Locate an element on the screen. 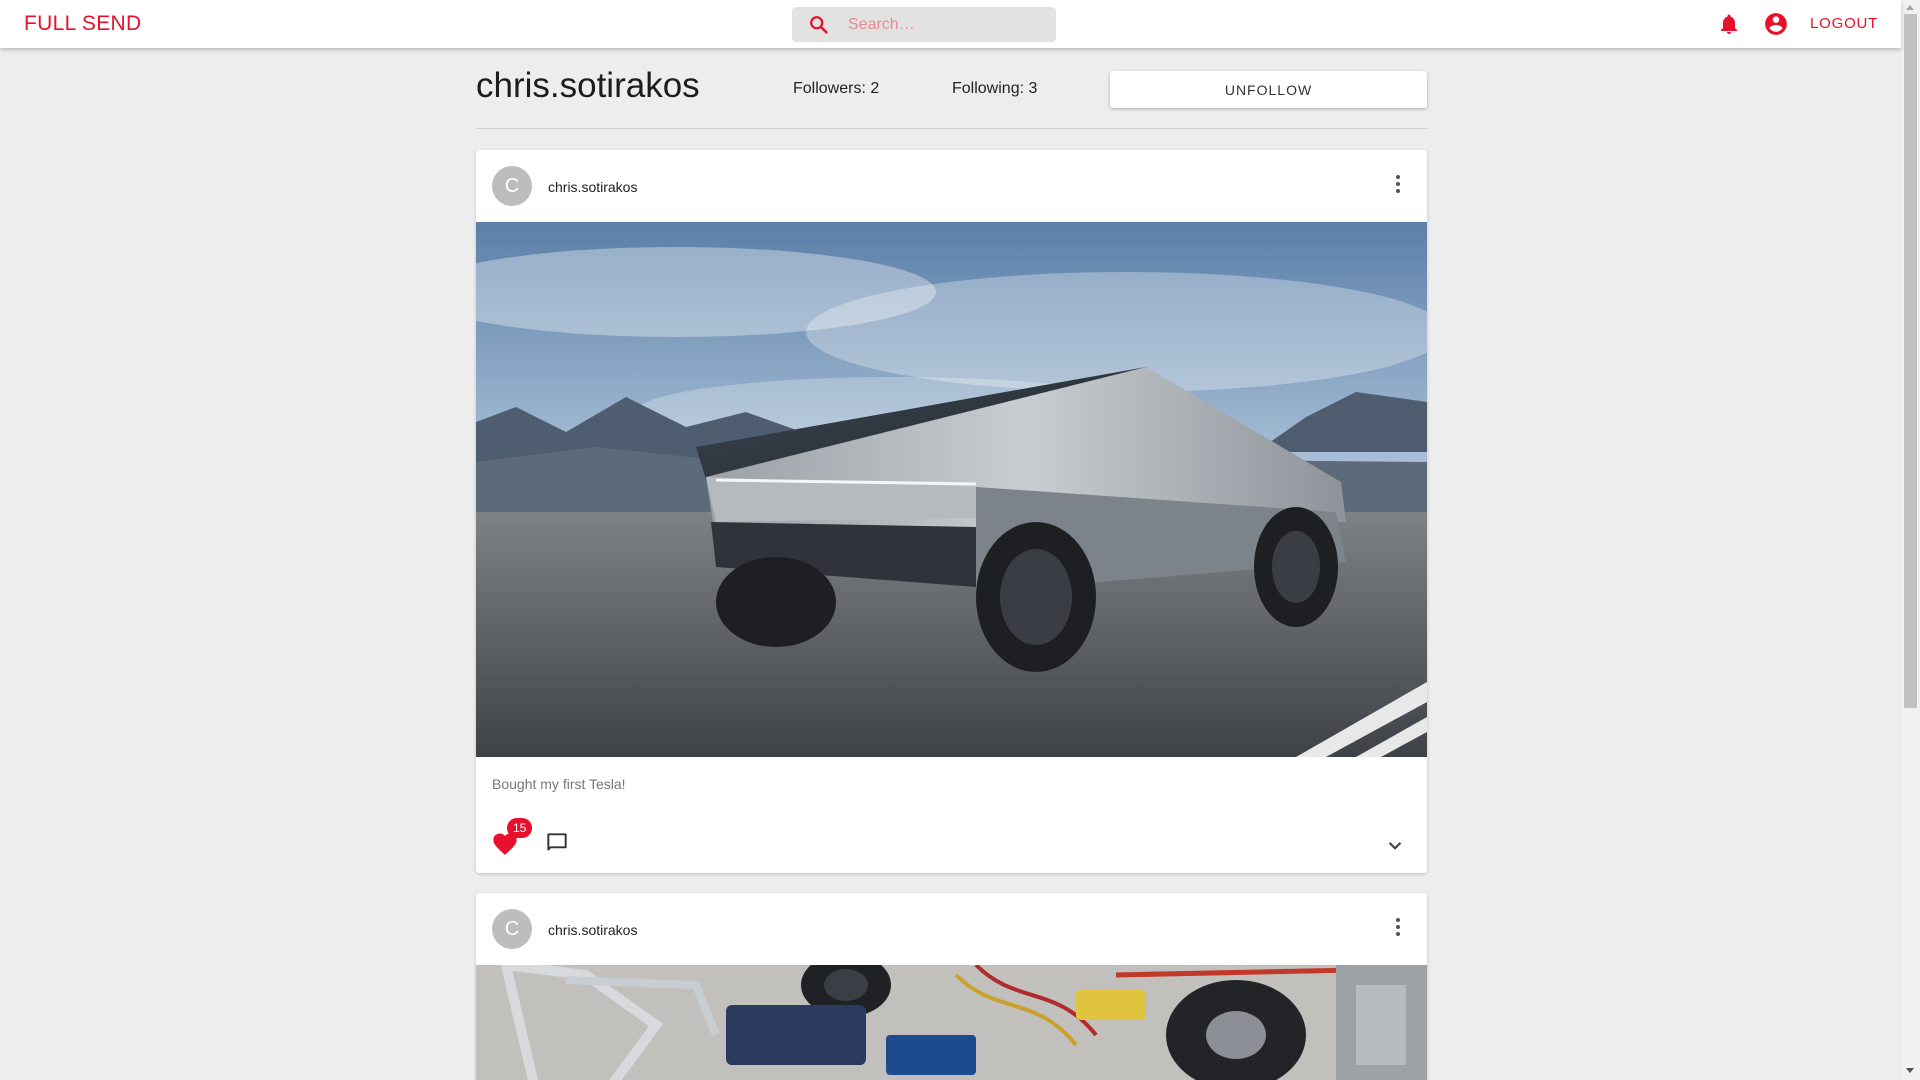  unfollow-button: UNFOLLOW is located at coordinates (1268, 89).